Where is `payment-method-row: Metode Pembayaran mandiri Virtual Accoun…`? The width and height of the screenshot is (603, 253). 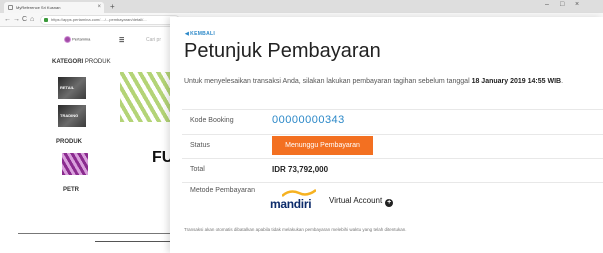
payment-method-row: Metode Pembayaran mandiri Virtual Accoun… is located at coordinates (392, 199).